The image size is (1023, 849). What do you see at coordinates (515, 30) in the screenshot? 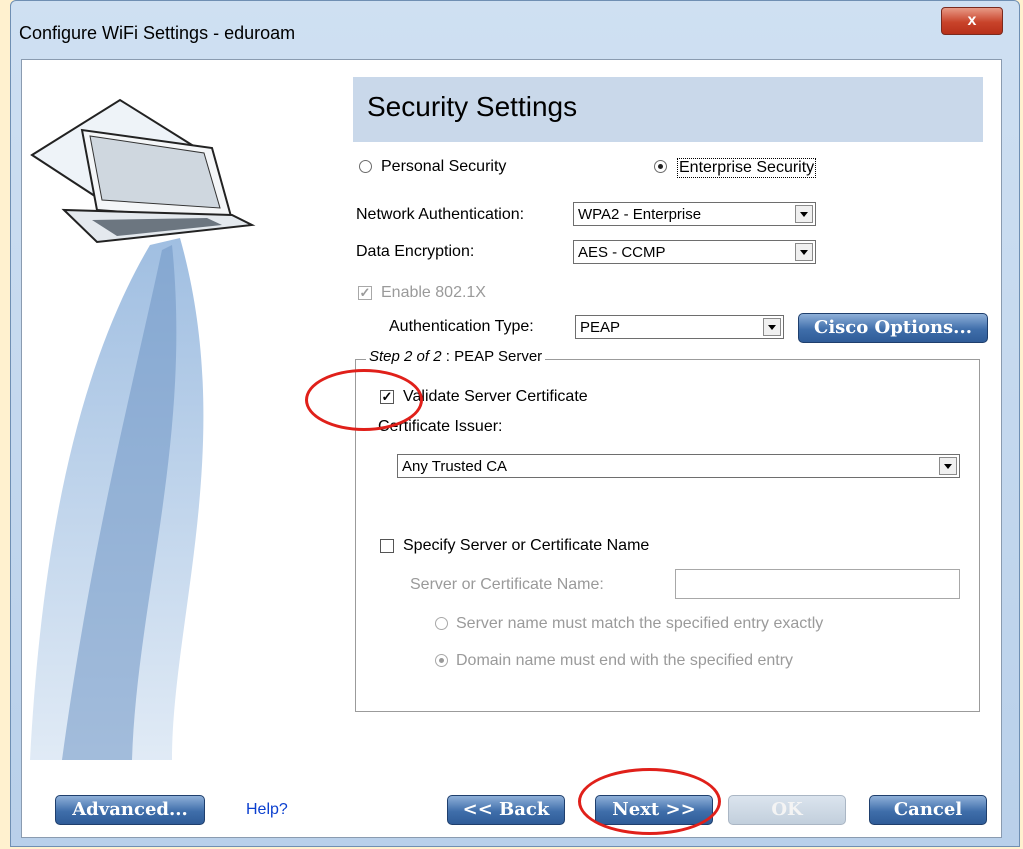
I see `title-bar: Configure WiFi Settings - eduroam x` at bounding box center [515, 30].